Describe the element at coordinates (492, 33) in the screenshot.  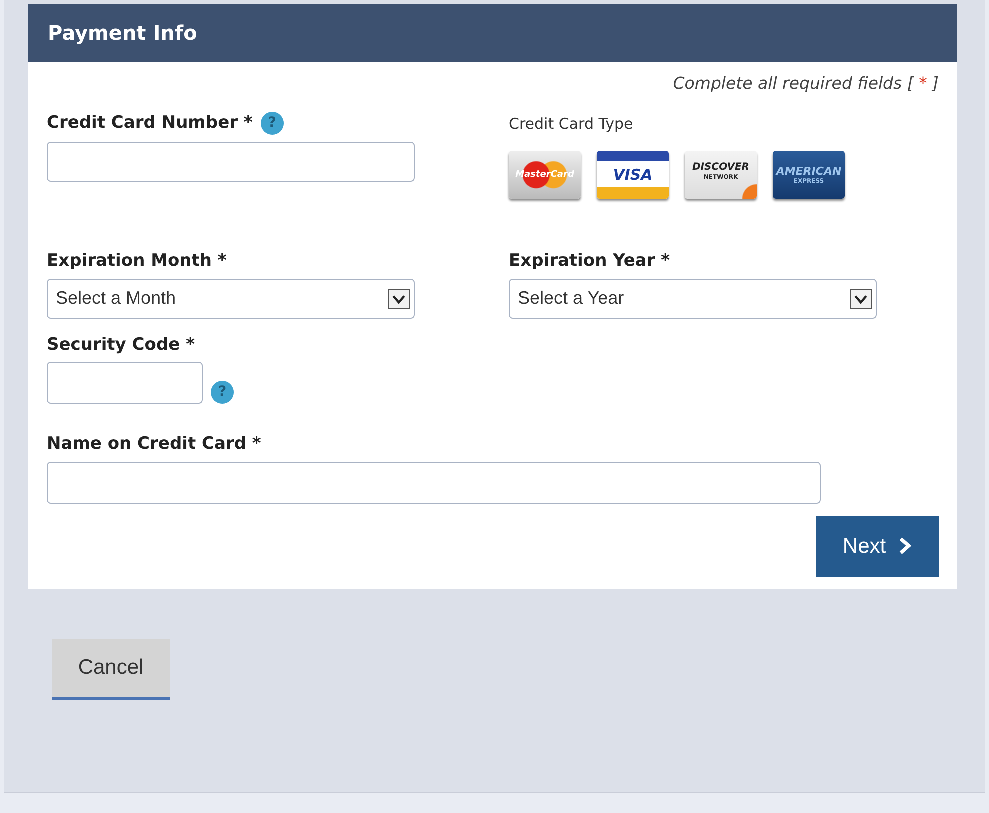
I see `panel-title: Payment Info` at that location.